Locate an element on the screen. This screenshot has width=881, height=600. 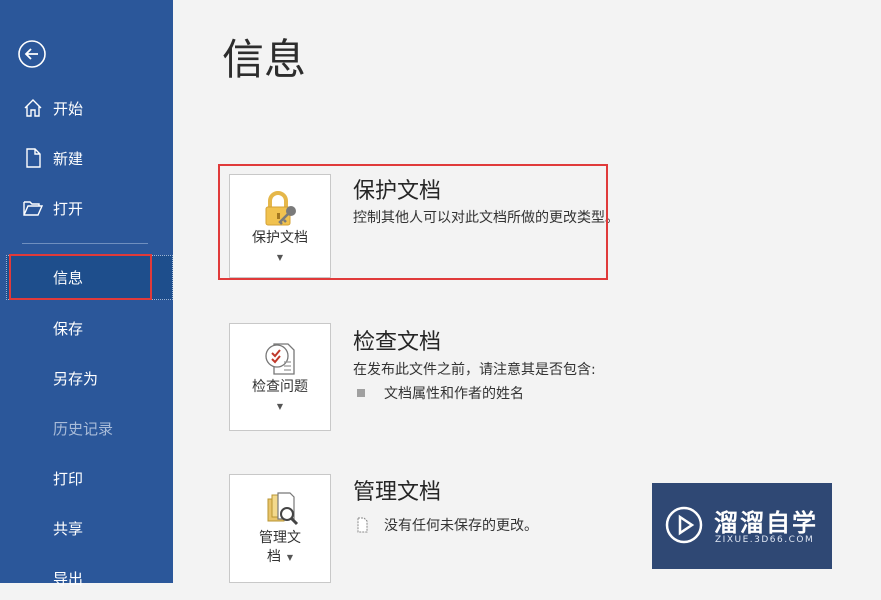
page-title: 信息 is located at coordinates (264, 59).